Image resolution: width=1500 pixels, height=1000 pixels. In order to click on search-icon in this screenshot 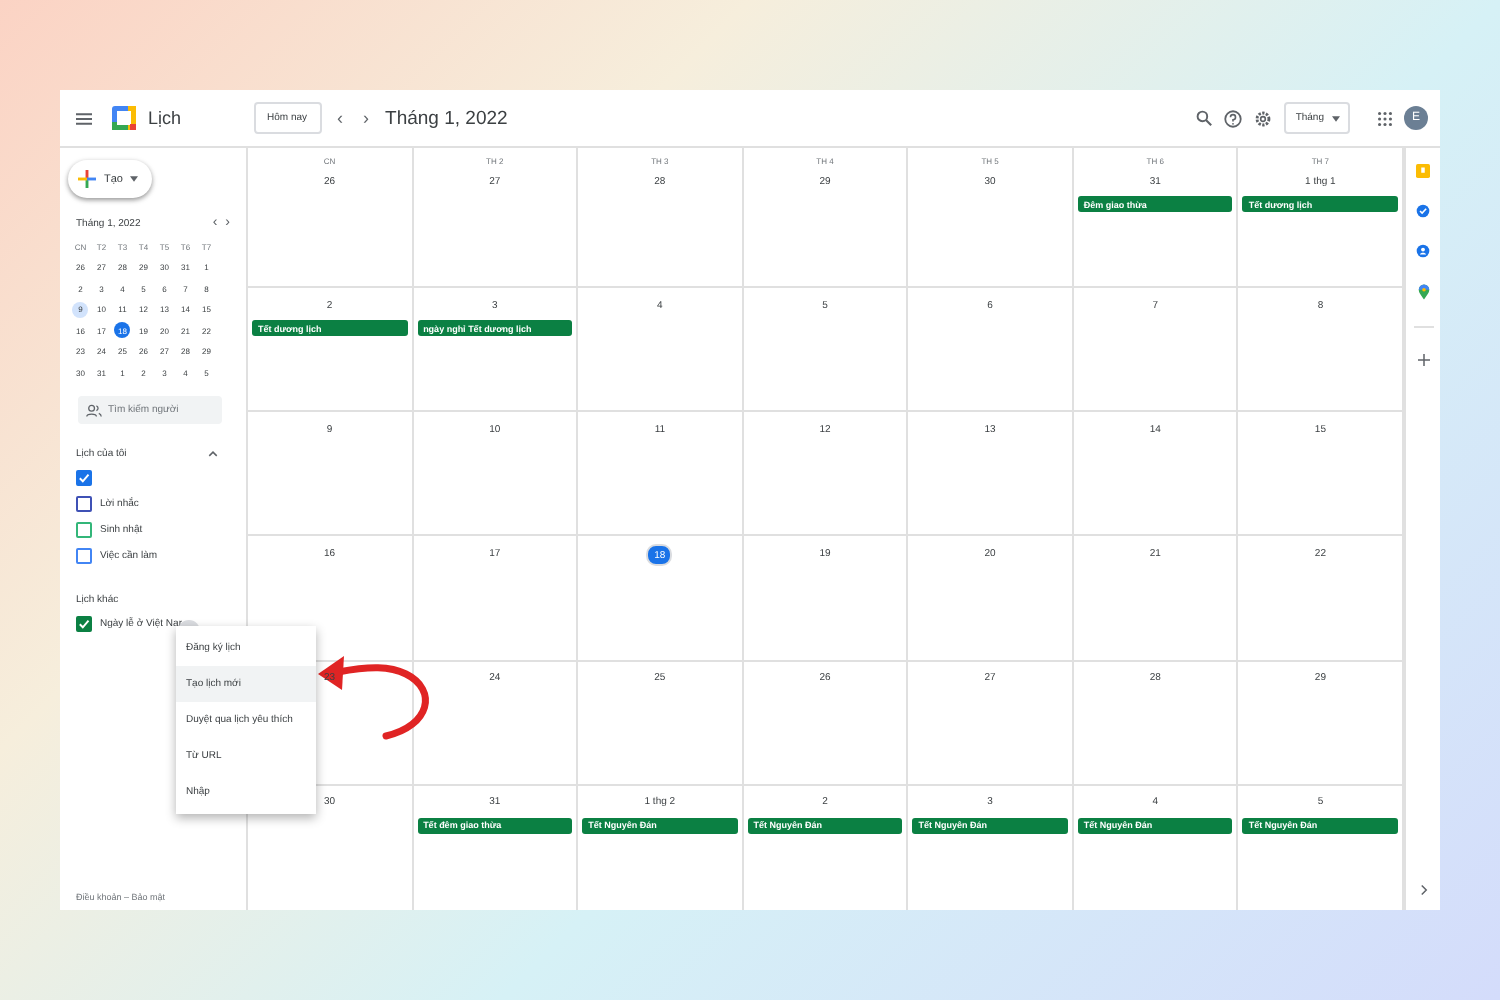, I will do `click(1203, 118)`.